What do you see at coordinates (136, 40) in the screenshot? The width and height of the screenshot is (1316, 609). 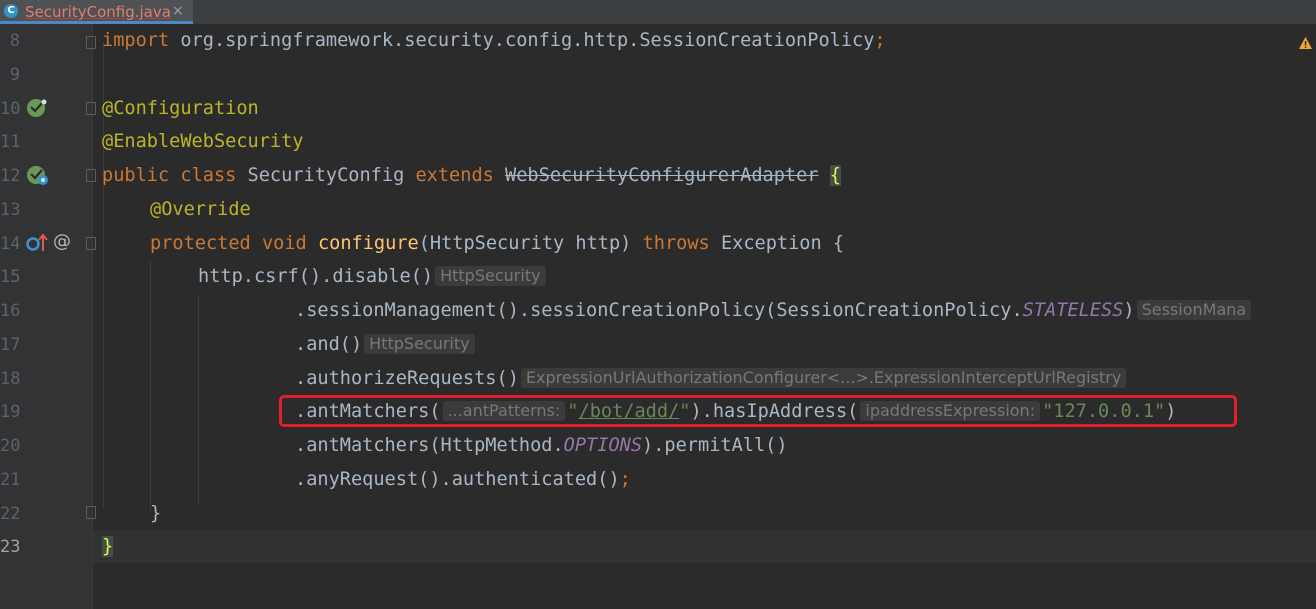 I see `keyword: import` at bounding box center [136, 40].